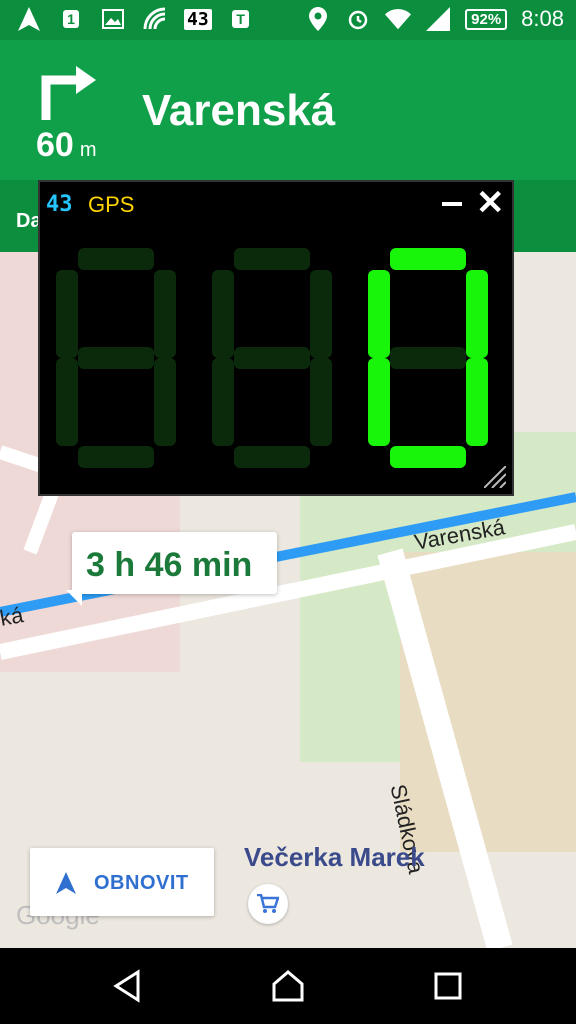  What do you see at coordinates (288, 20) in the screenshot?
I see `status-bar: 1 43 T 92% 8:08` at bounding box center [288, 20].